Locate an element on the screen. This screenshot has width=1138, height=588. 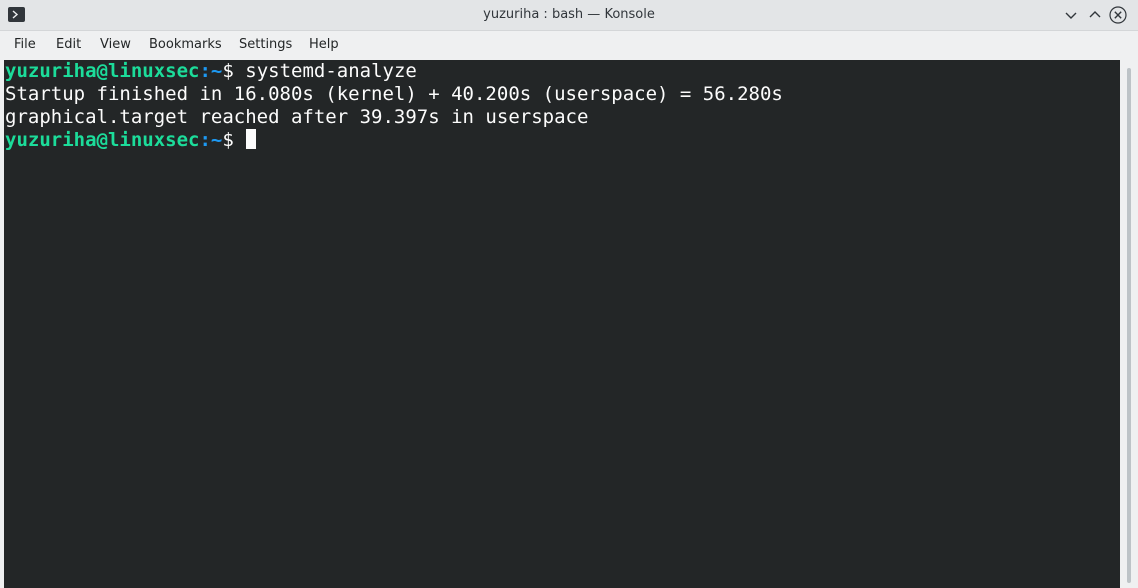
terminal-line-command: yuzuriha@linuxsec:~$ systemd-analyze is located at coordinates (211, 71).